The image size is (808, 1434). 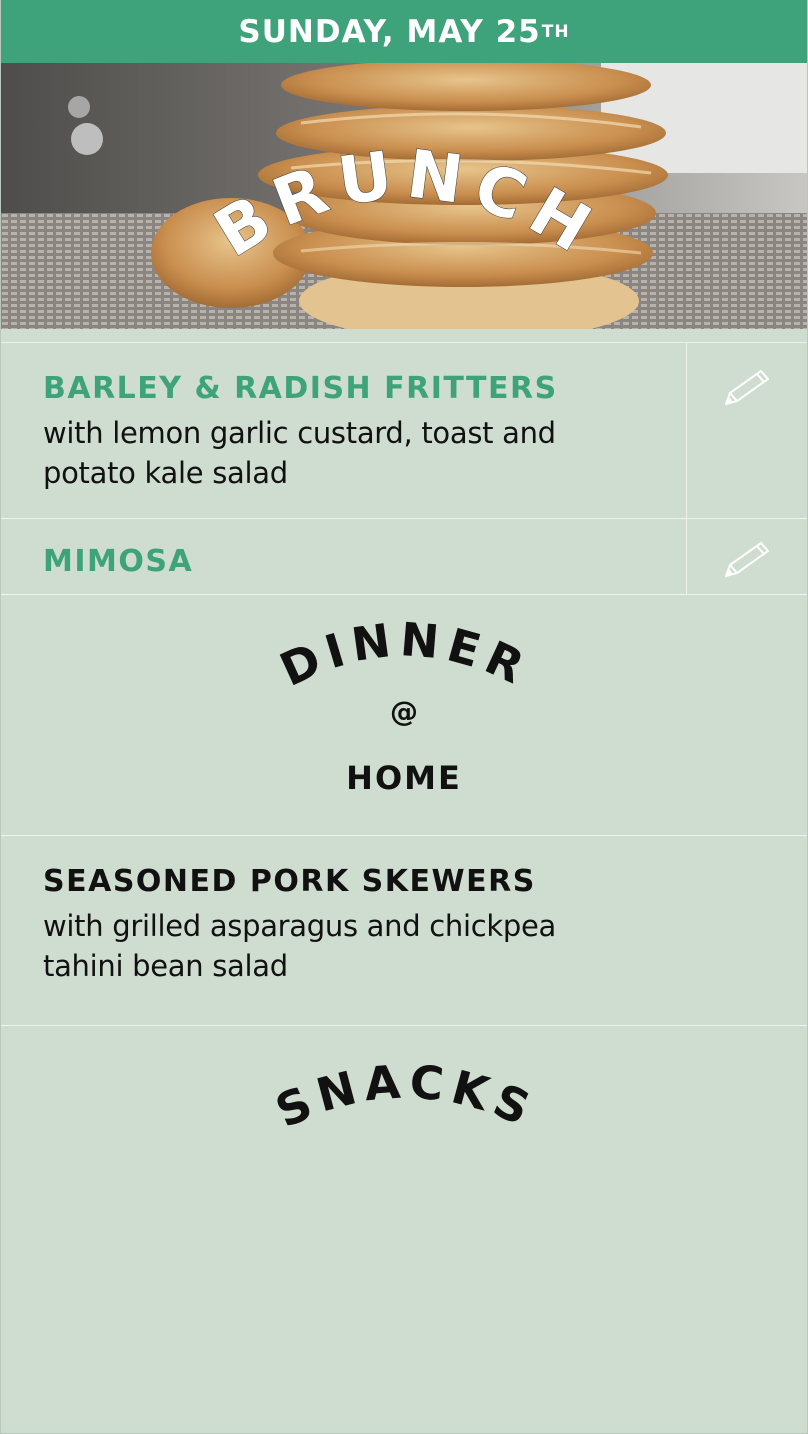 What do you see at coordinates (555, 31) in the screenshot?
I see `date-ordinal-suffix: TH` at bounding box center [555, 31].